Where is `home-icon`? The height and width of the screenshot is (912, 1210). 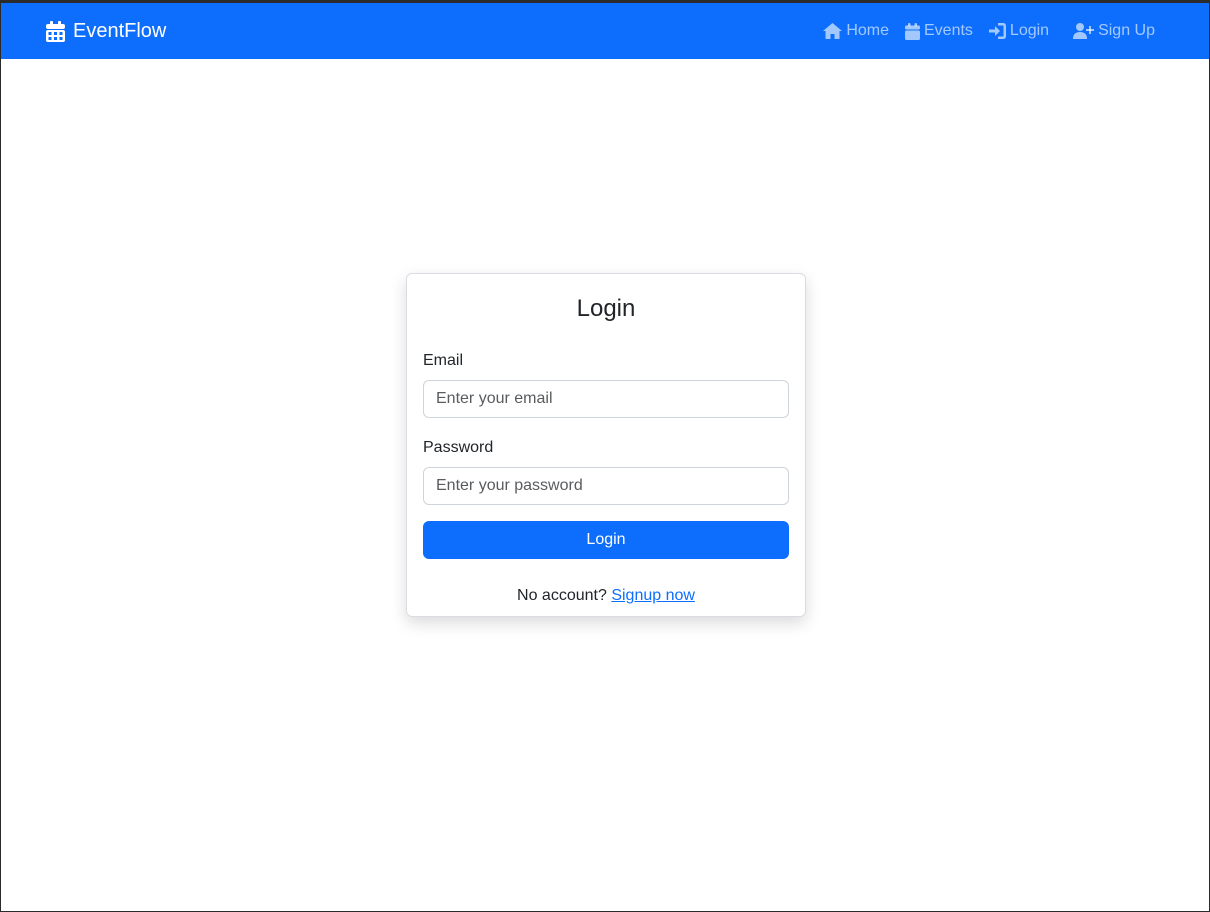 home-icon is located at coordinates (833, 31).